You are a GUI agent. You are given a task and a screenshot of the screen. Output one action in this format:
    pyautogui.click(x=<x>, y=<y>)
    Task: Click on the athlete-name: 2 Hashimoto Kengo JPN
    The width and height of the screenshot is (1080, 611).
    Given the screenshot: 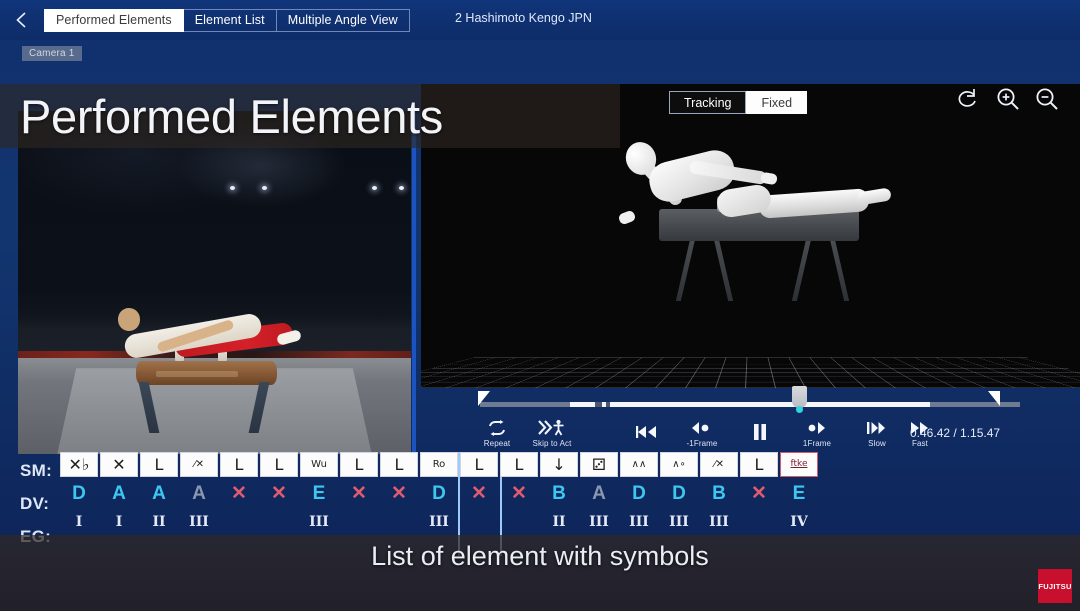 What is the action you would take?
    pyautogui.click(x=523, y=18)
    